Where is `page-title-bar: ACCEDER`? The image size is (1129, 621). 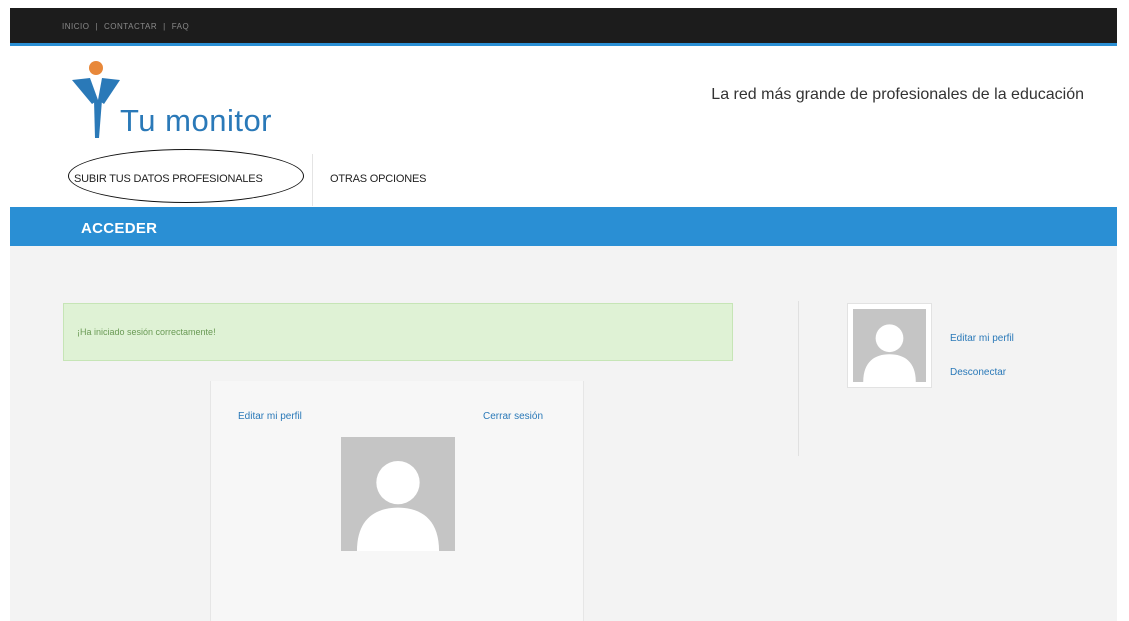 page-title-bar: ACCEDER is located at coordinates (563, 226).